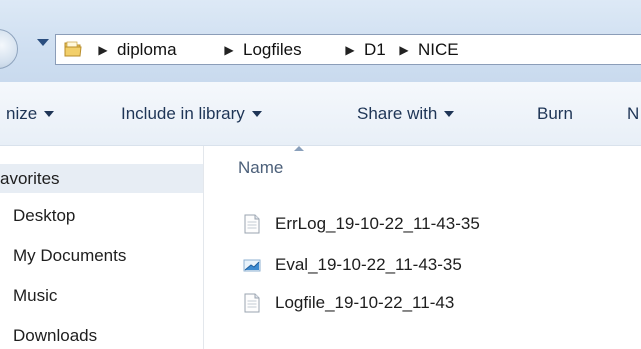  What do you see at coordinates (365, 302) in the screenshot?
I see `file-name: Logfile_19-10-22_11-43` at bounding box center [365, 302].